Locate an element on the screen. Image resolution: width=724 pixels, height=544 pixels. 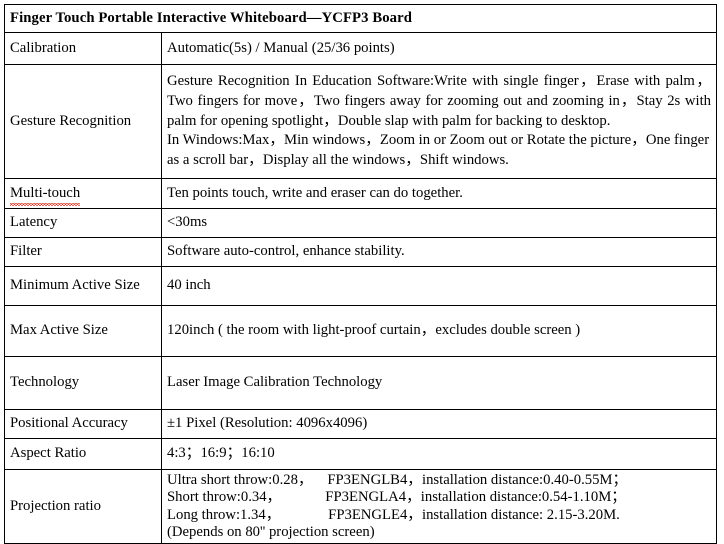
row-label-filter: Filter is located at coordinates (83, 252).